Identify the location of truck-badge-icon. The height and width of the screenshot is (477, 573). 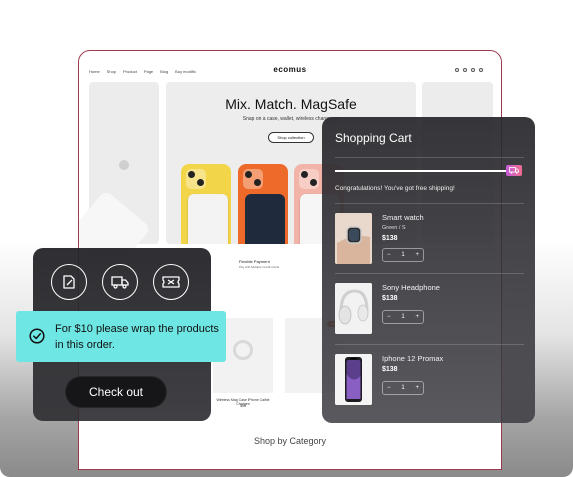
(514, 170).